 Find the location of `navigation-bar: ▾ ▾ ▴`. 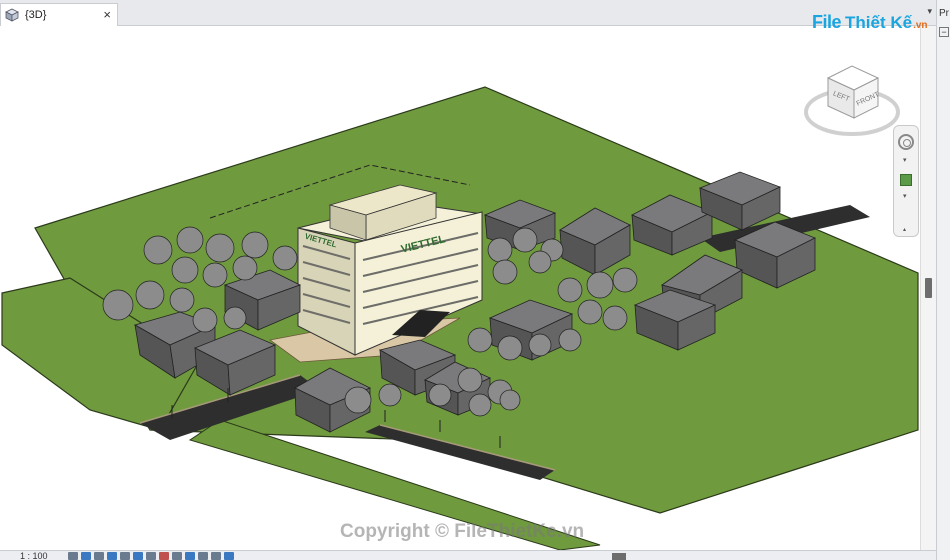

navigation-bar: ▾ ▾ ▴ is located at coordinates (906, 181).